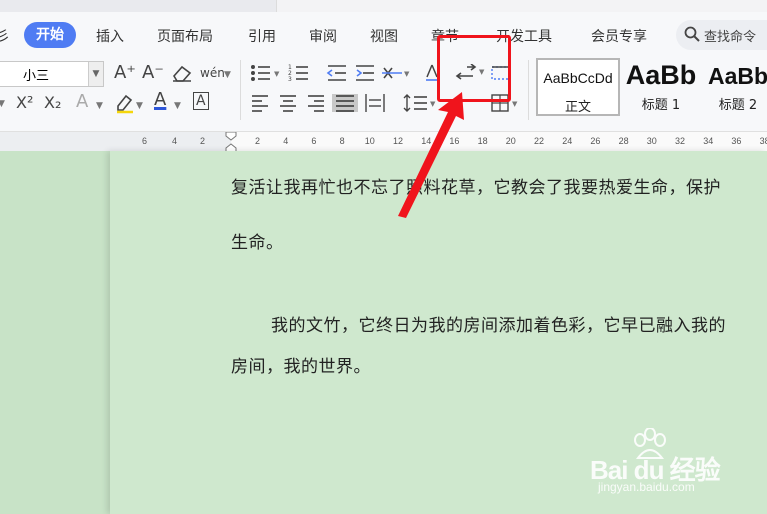 The width and height of the screenshot is (767, 514). What do you see at coordinates (342, 141) in the screenshot?
I see `ruler-tick: 8` at bounding box center [342, 141].